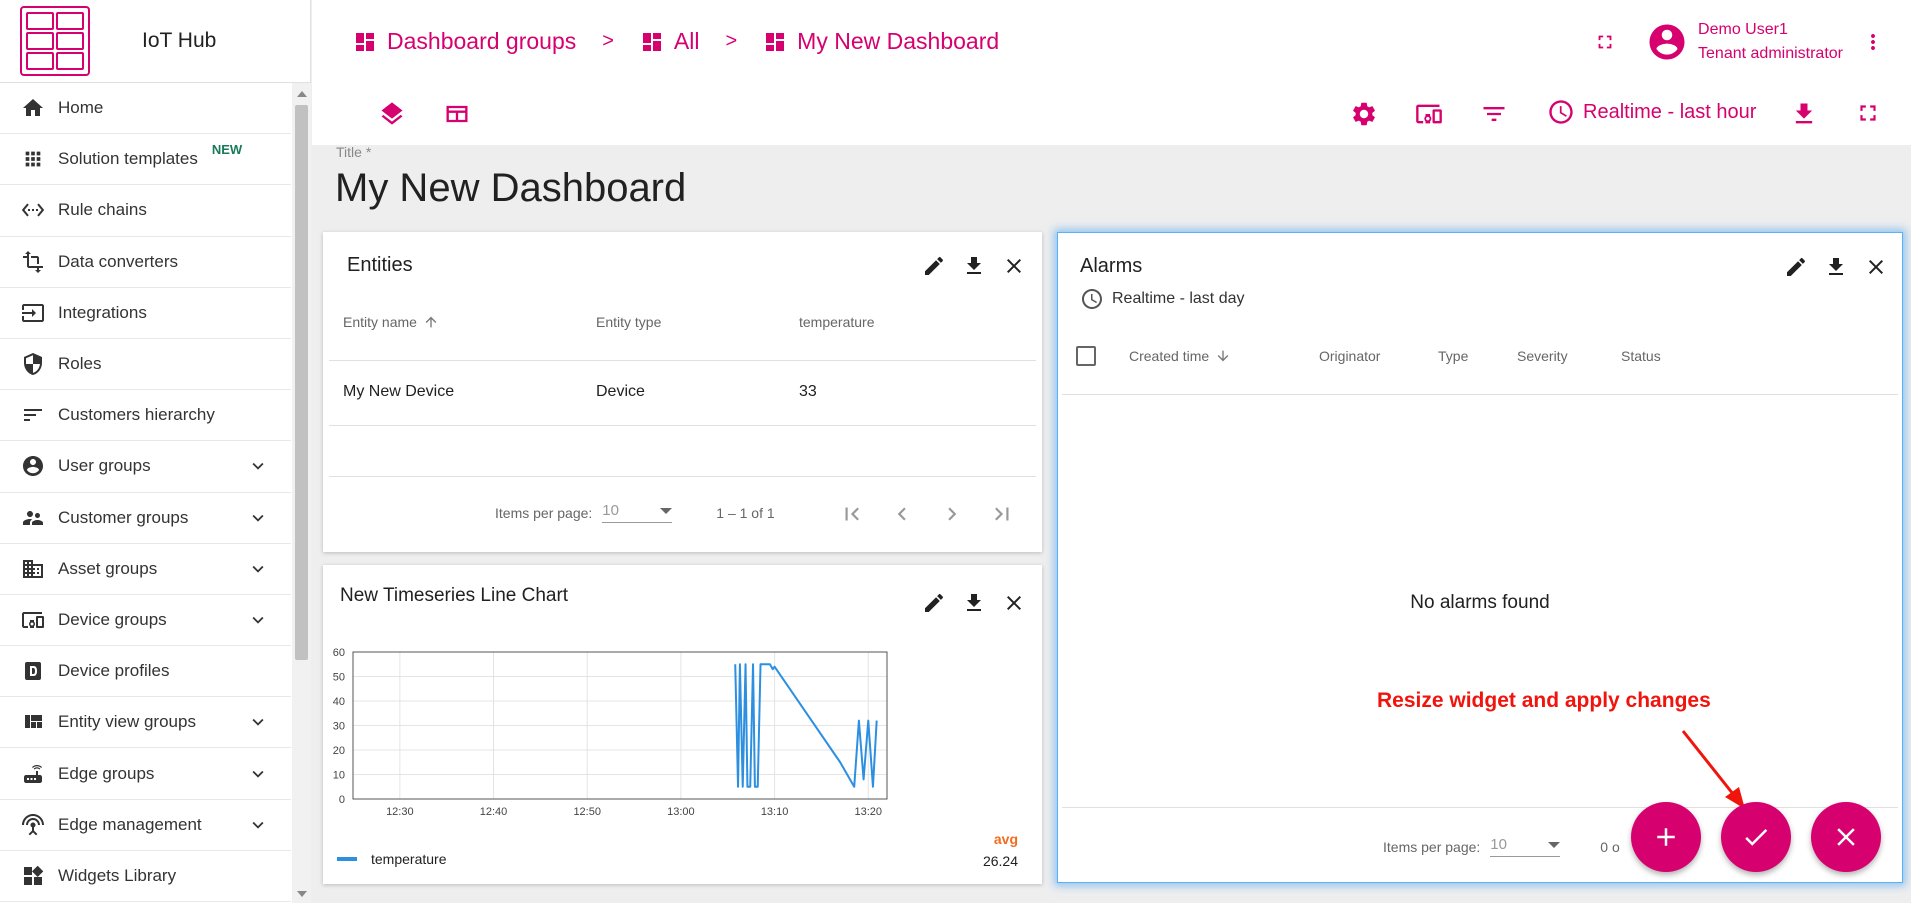 The image size is (1911, 903). Describe the element at coordinates (145, 211) in the screenshot. I see `sidebar-item-rule-chains: Rule chains` at that location.